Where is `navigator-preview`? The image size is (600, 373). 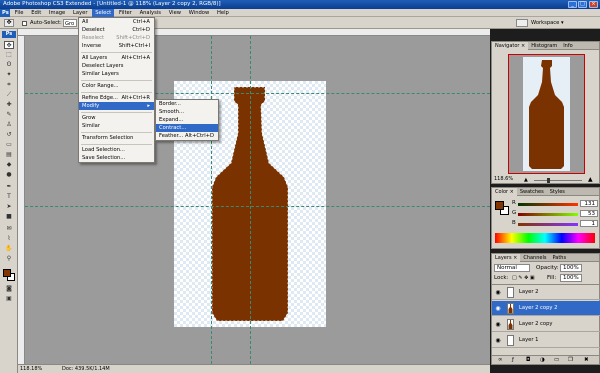 navigator-preview is located at coordinates (546, 114).